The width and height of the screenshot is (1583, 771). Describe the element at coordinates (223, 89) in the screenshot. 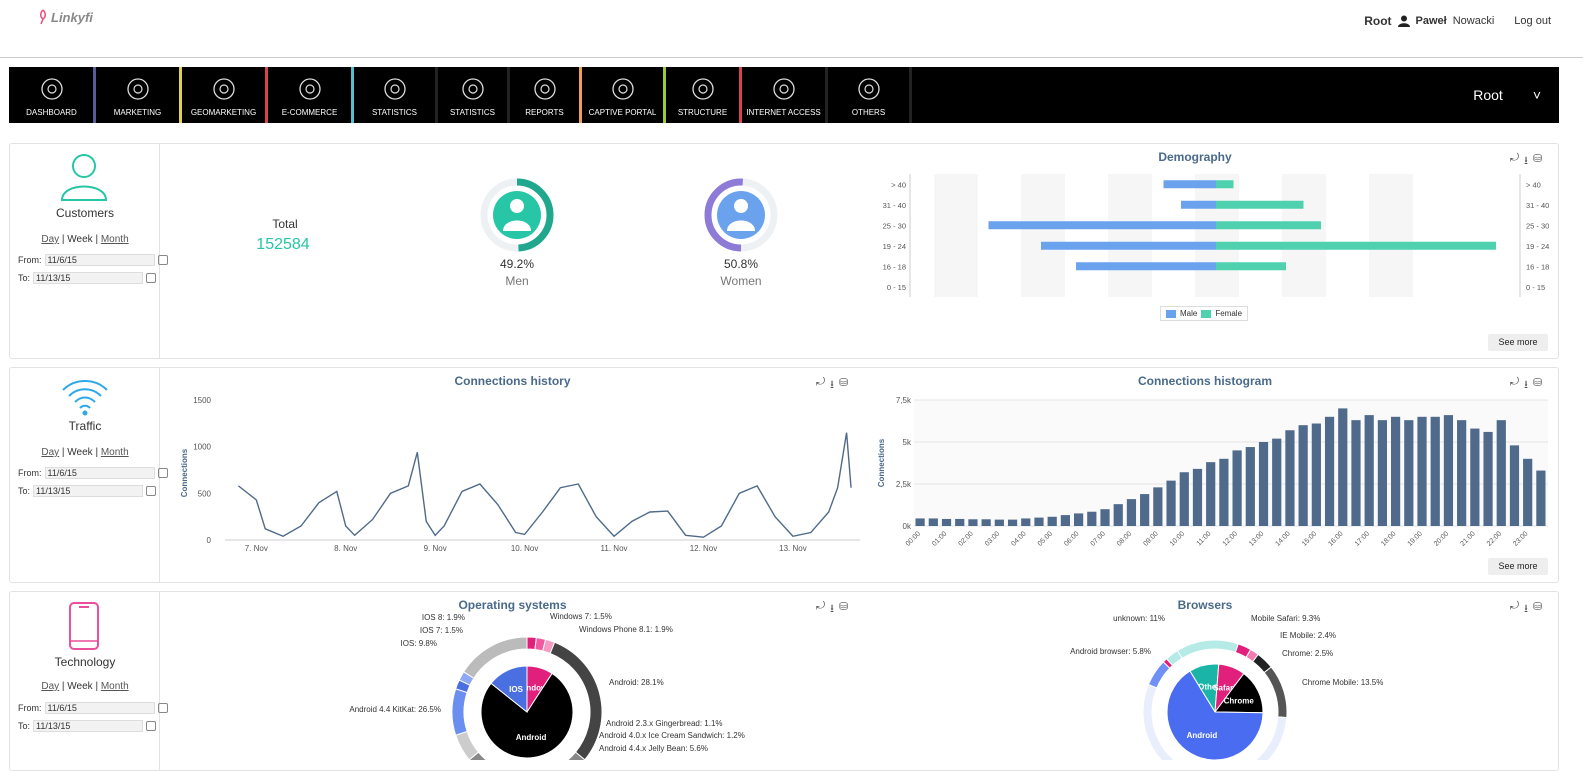

I see `globe-icon` at that location.